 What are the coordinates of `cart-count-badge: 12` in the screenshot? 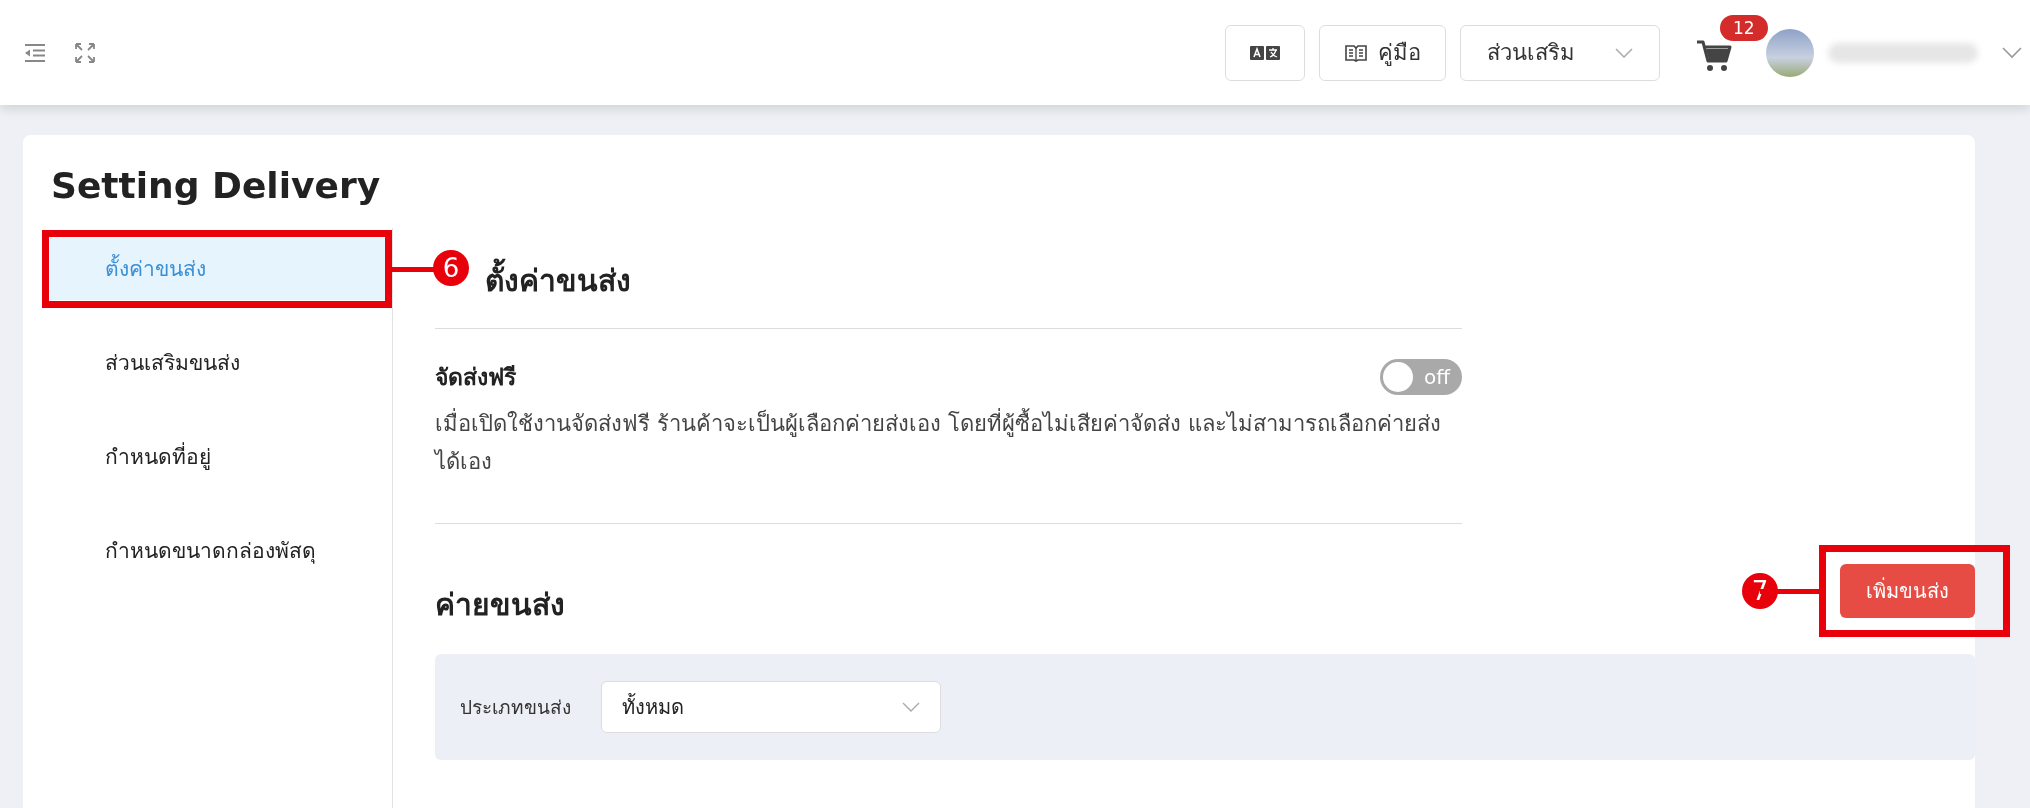 It's located at (1744, 27).